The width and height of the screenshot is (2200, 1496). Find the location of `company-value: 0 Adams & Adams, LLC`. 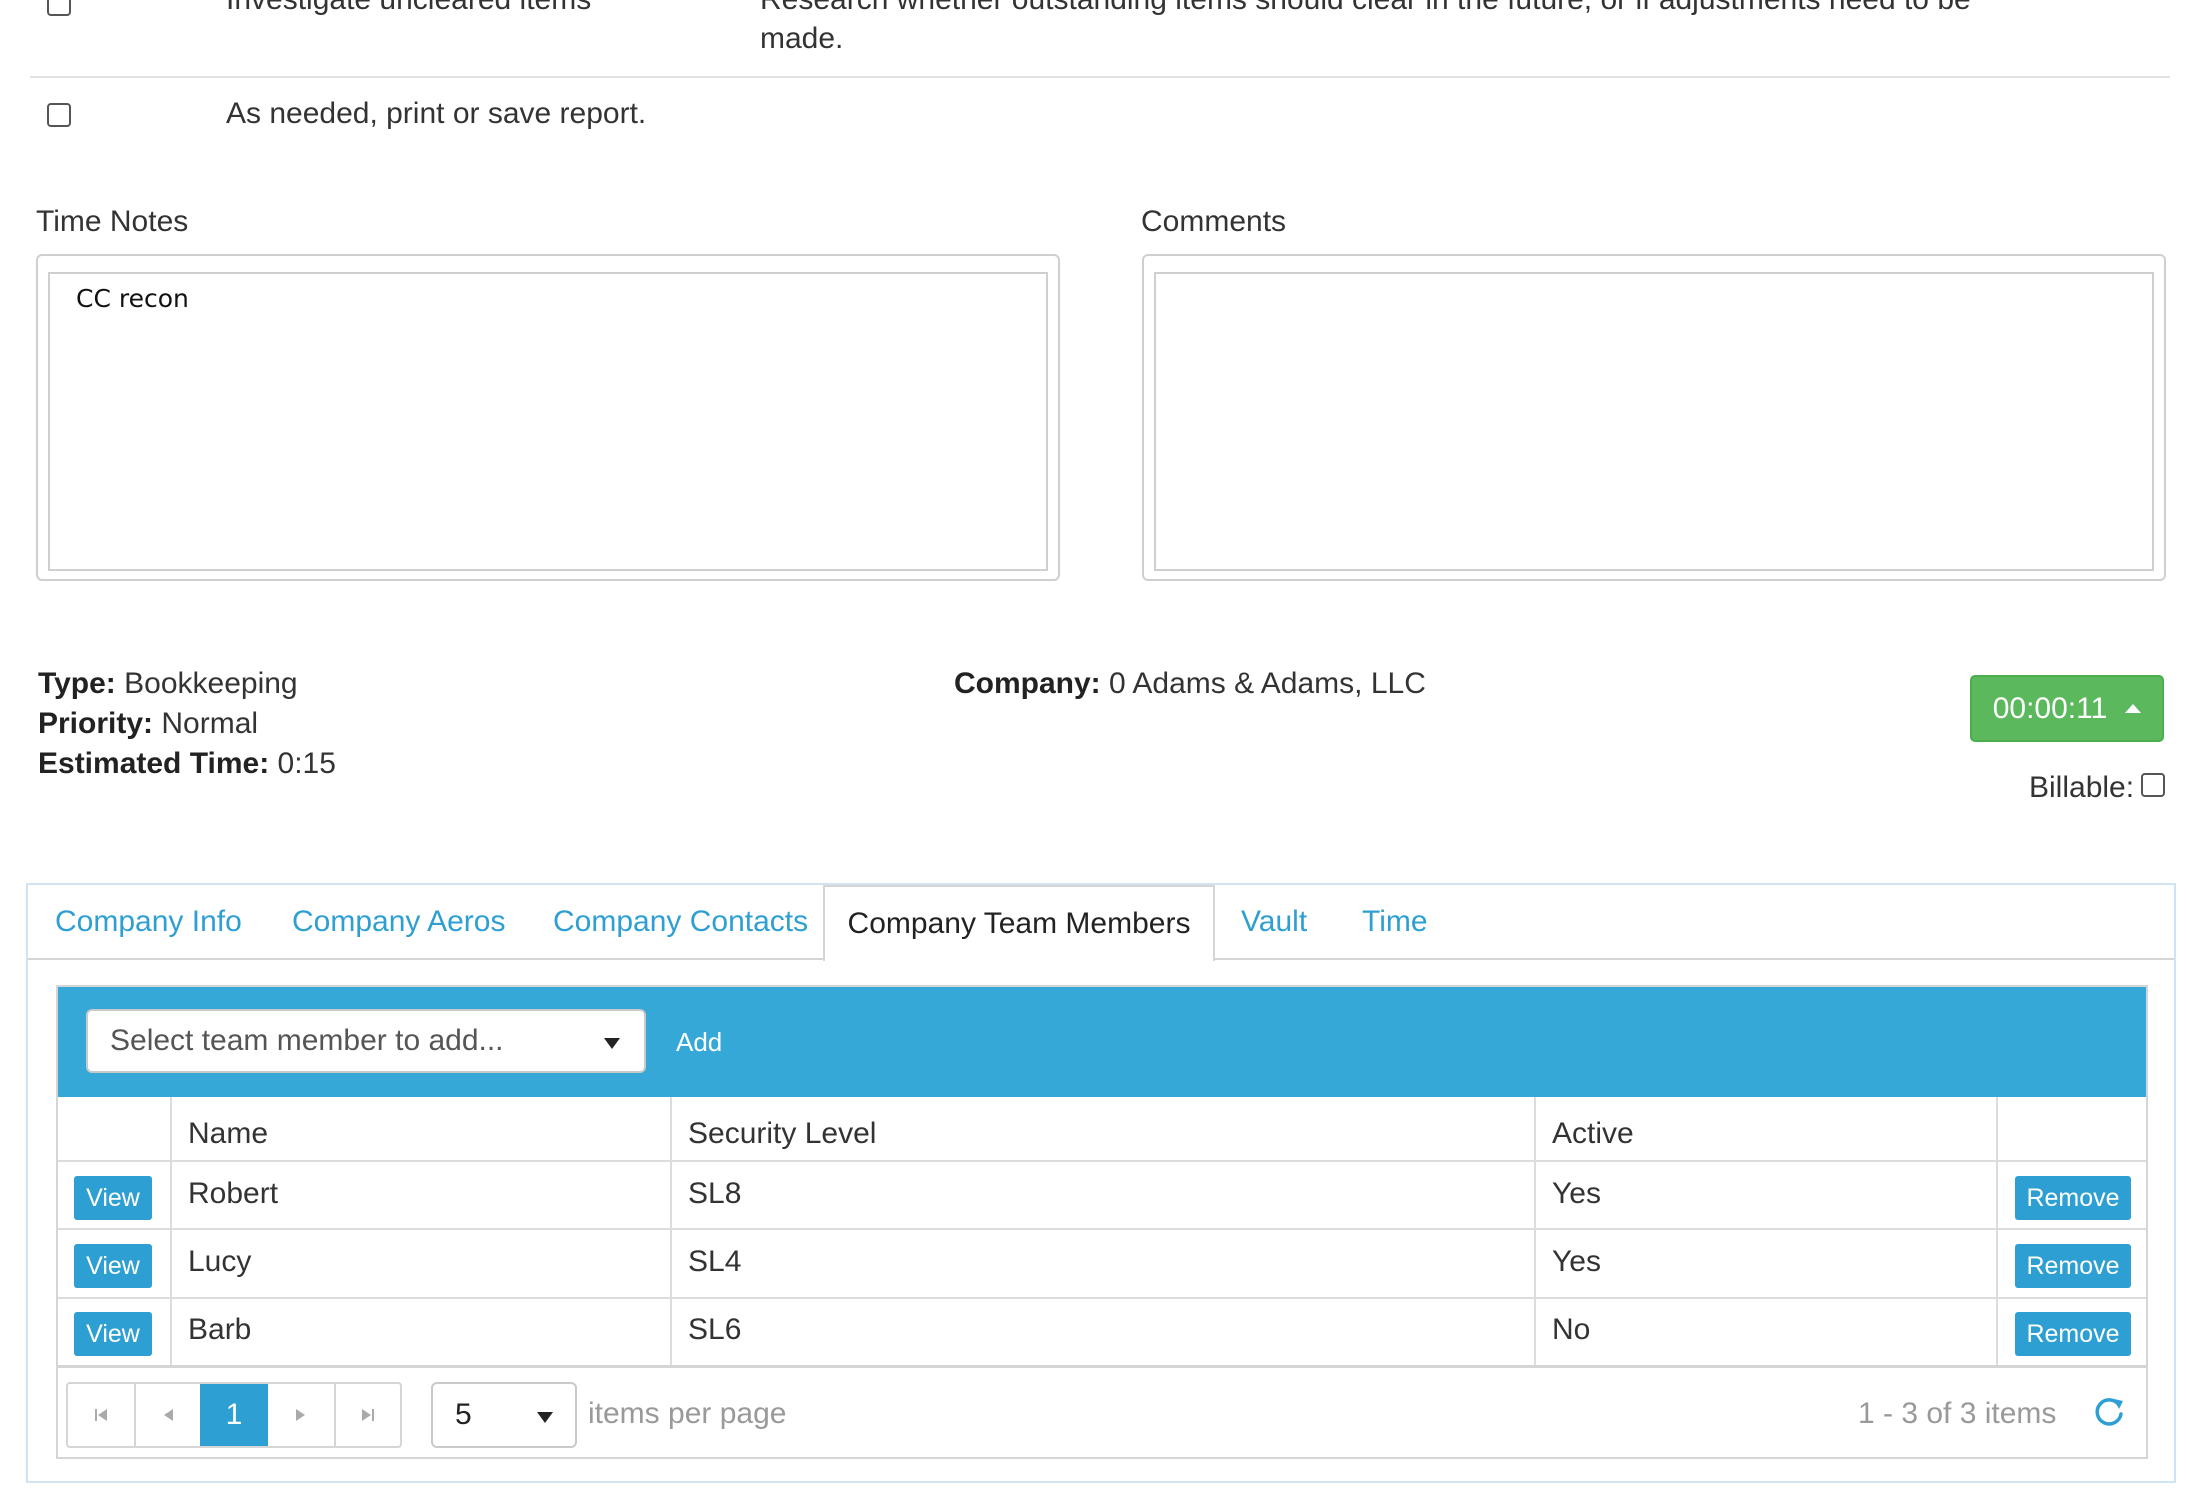

company-value: 0 Adams & Adams, LLC is located at coordinates (1267, 683).